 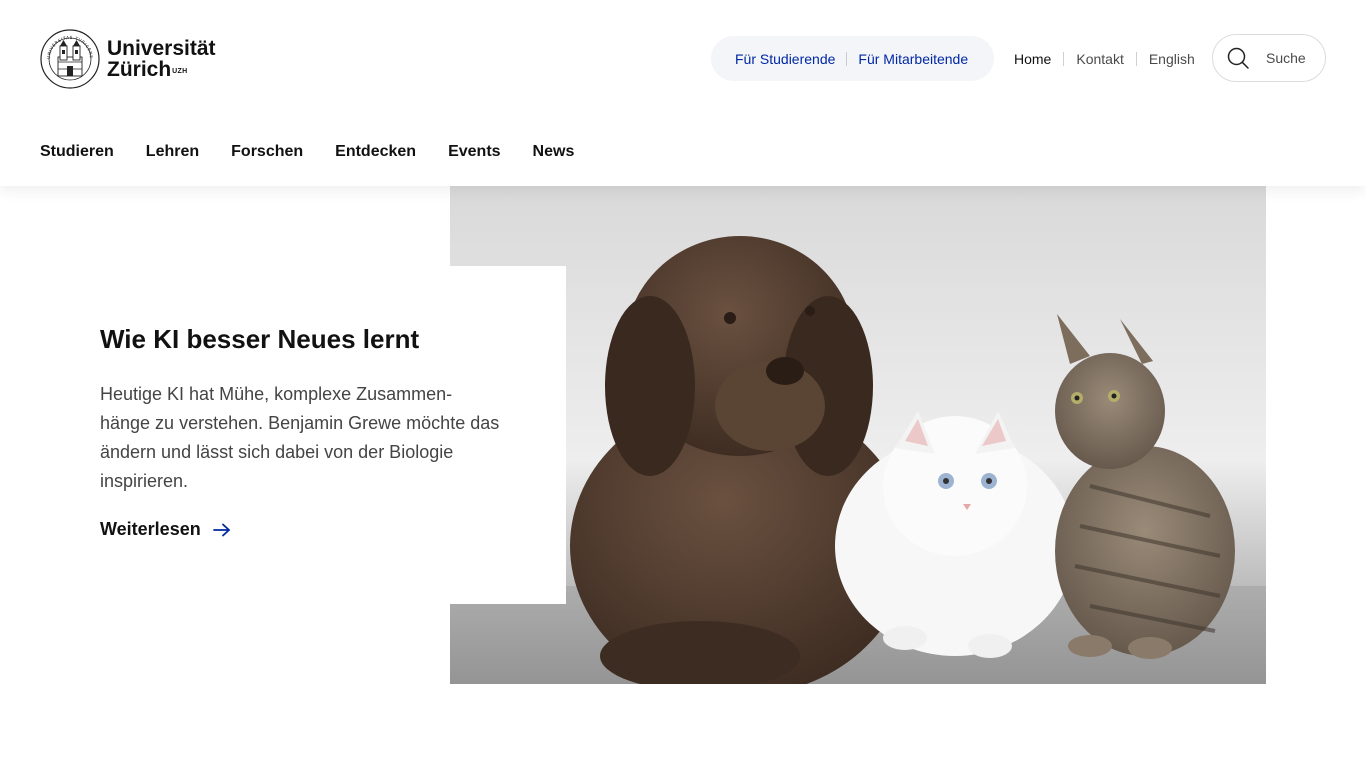 I want to click on hero-title: Wie KI besser Neues lernt, so click(x=260, y=339).